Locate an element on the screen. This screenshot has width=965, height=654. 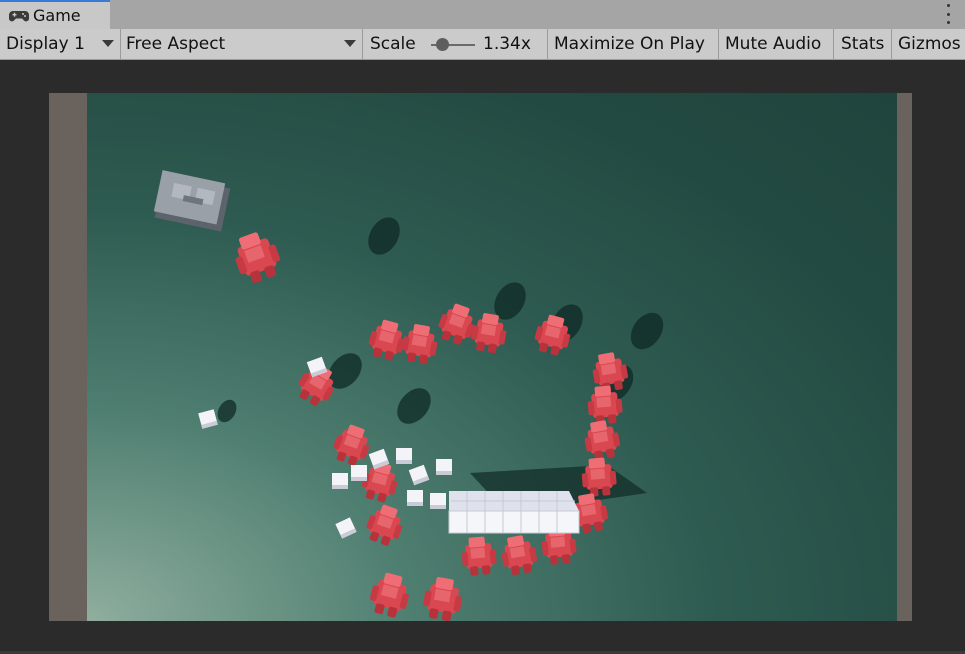
tab-game: Game is located at coordinates (55, 14).